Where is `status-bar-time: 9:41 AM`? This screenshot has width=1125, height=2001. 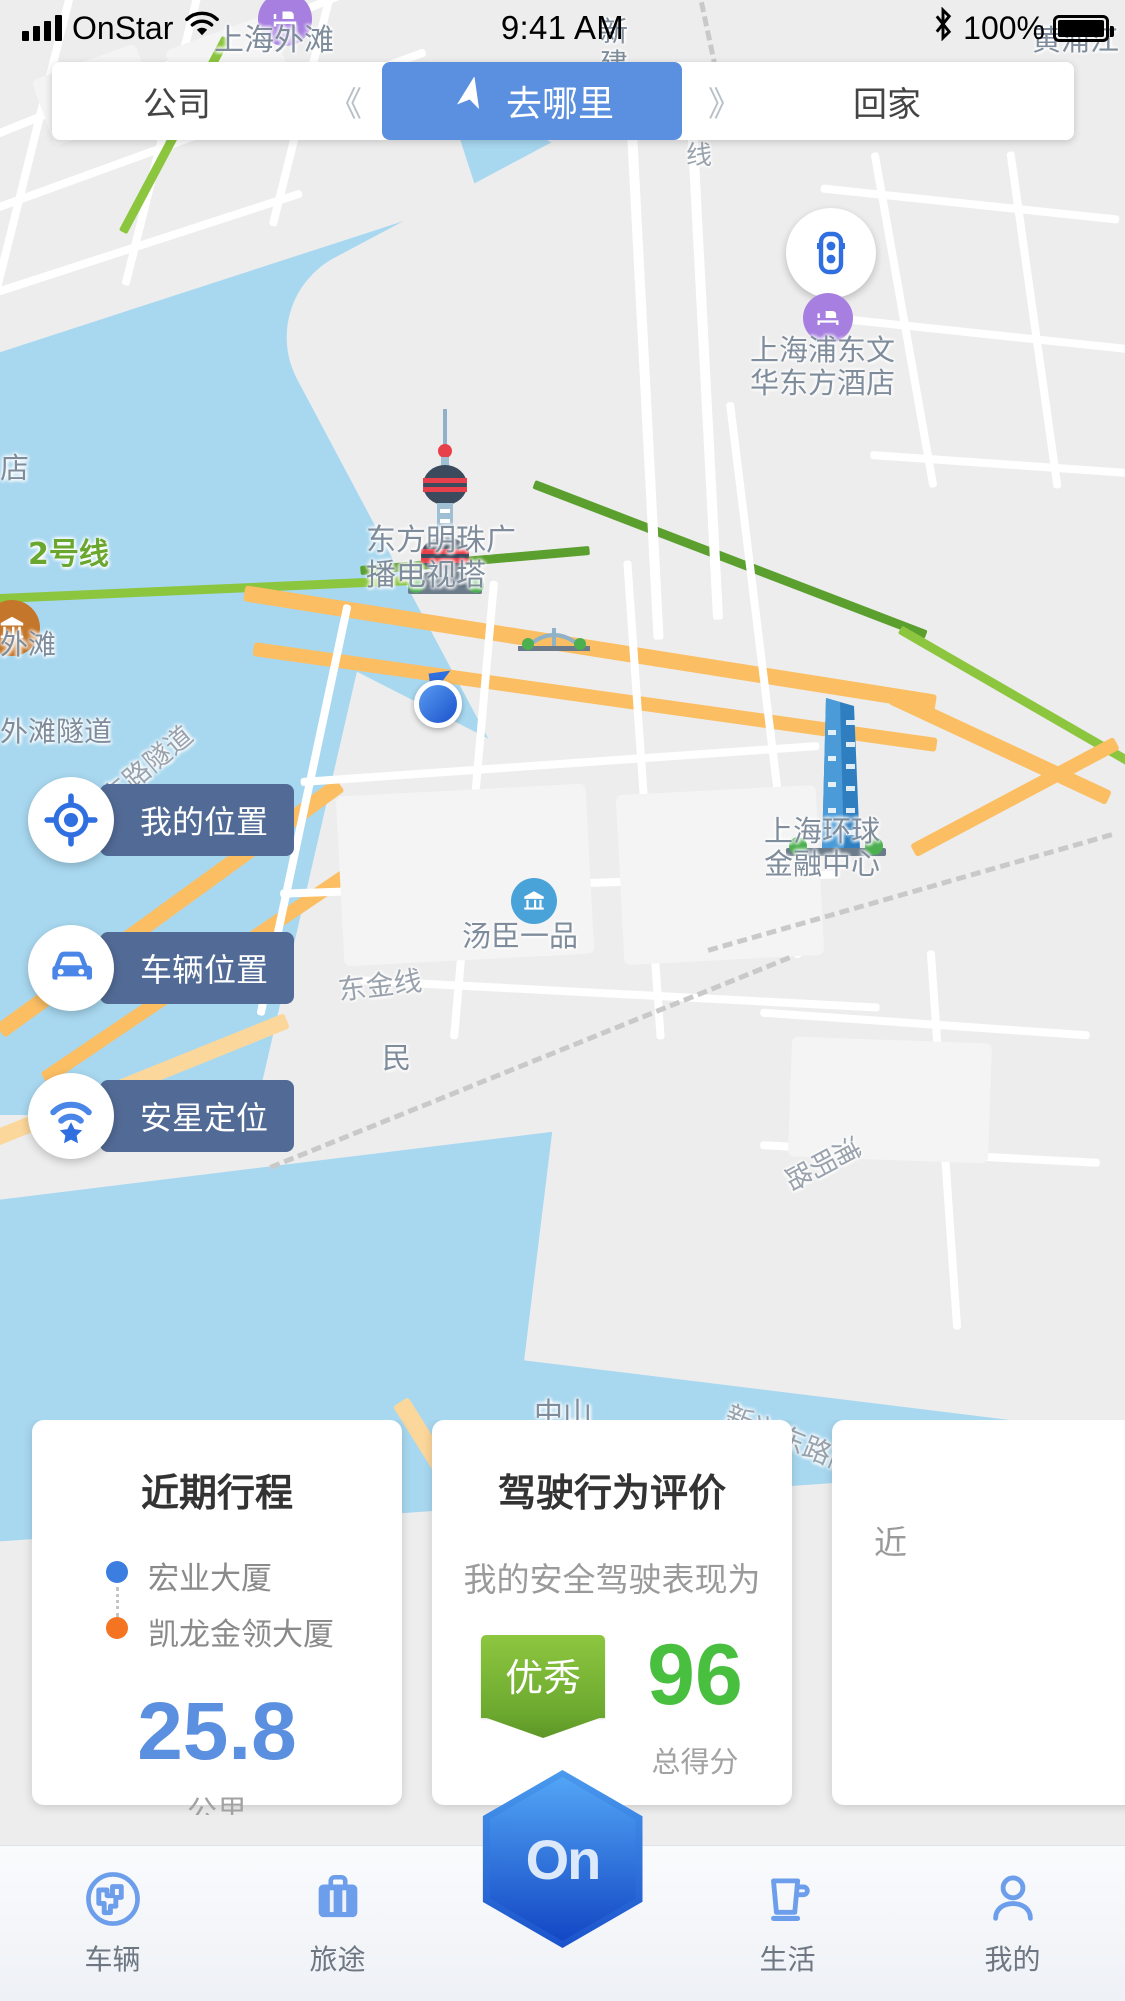 status-bar-time: 9:41 AM is located at coordinates (562, 27).